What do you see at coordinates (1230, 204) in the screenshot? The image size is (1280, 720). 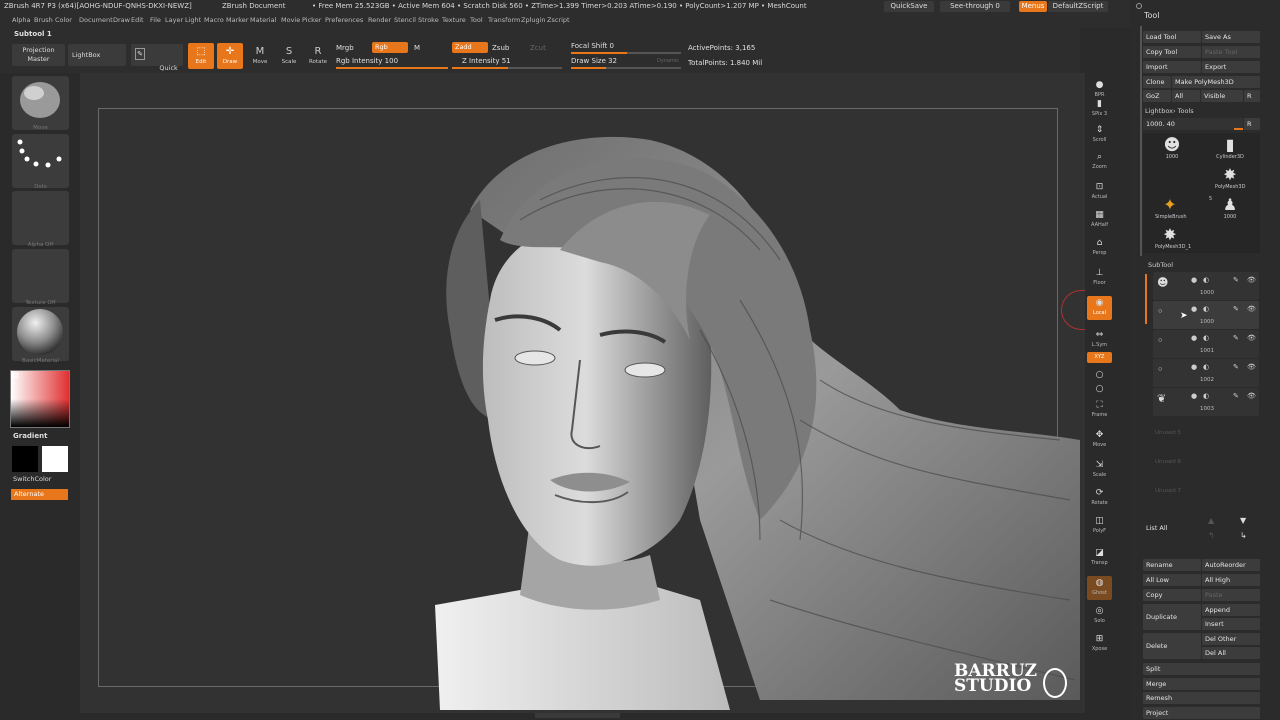 I see `head-small-icon: ♟` at bounding box center [1230, 204].